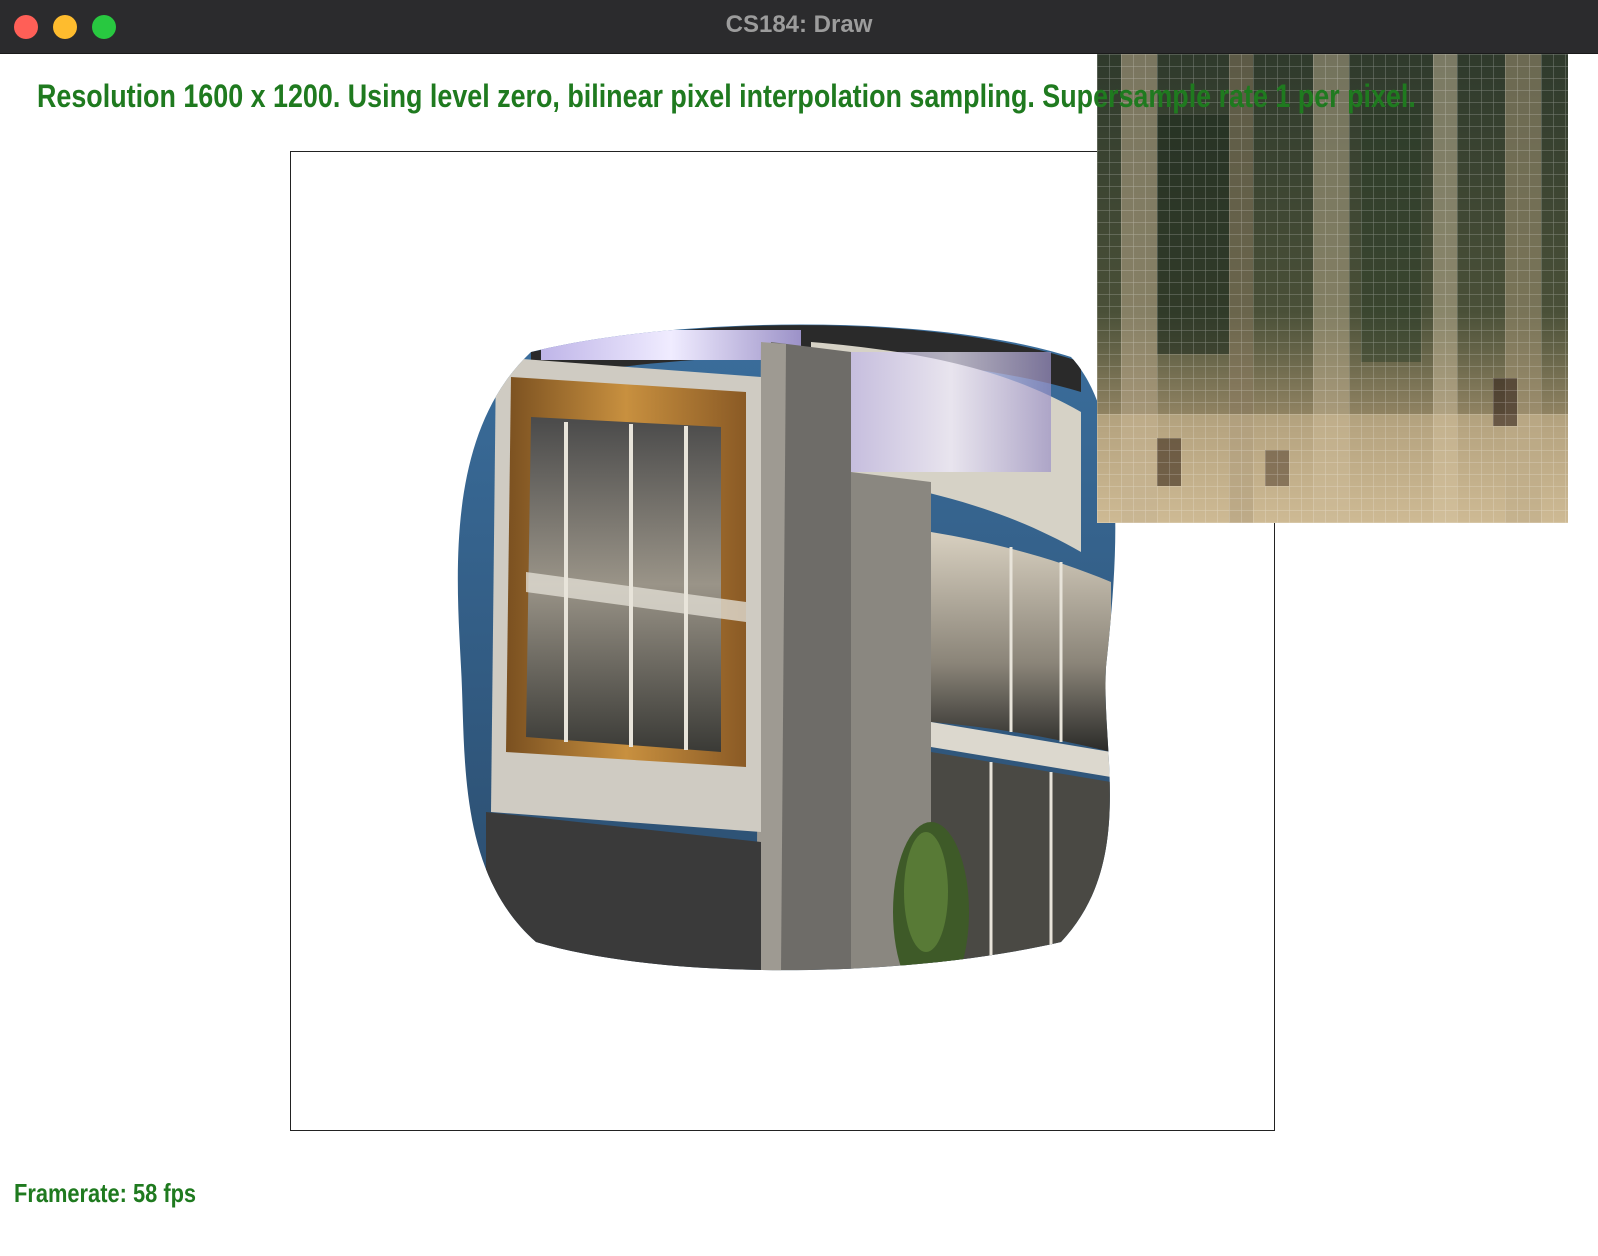 The width and height of the screenshot is (1598, 1256). What do you see at coordinates (799, 24) in the screenshot?
I see `window-title: CS184: Draw` at bounding box center [799, 24].